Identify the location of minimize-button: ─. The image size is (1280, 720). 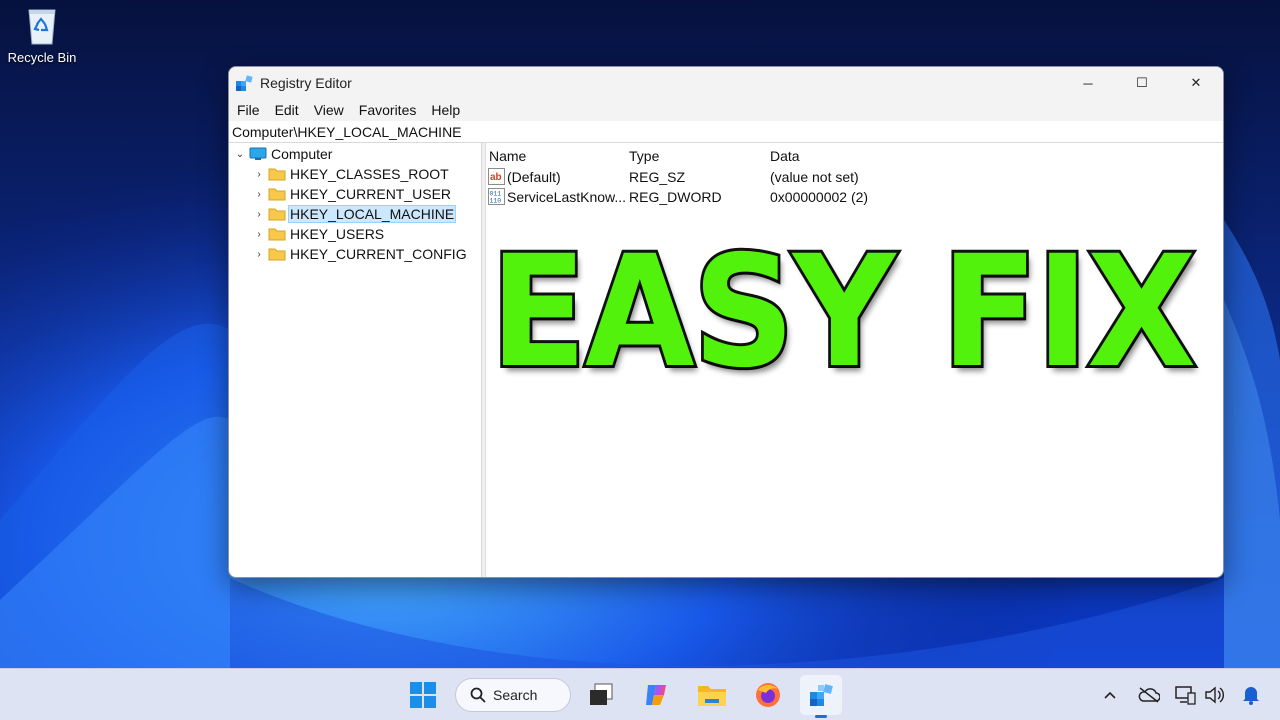
(1088, 83).